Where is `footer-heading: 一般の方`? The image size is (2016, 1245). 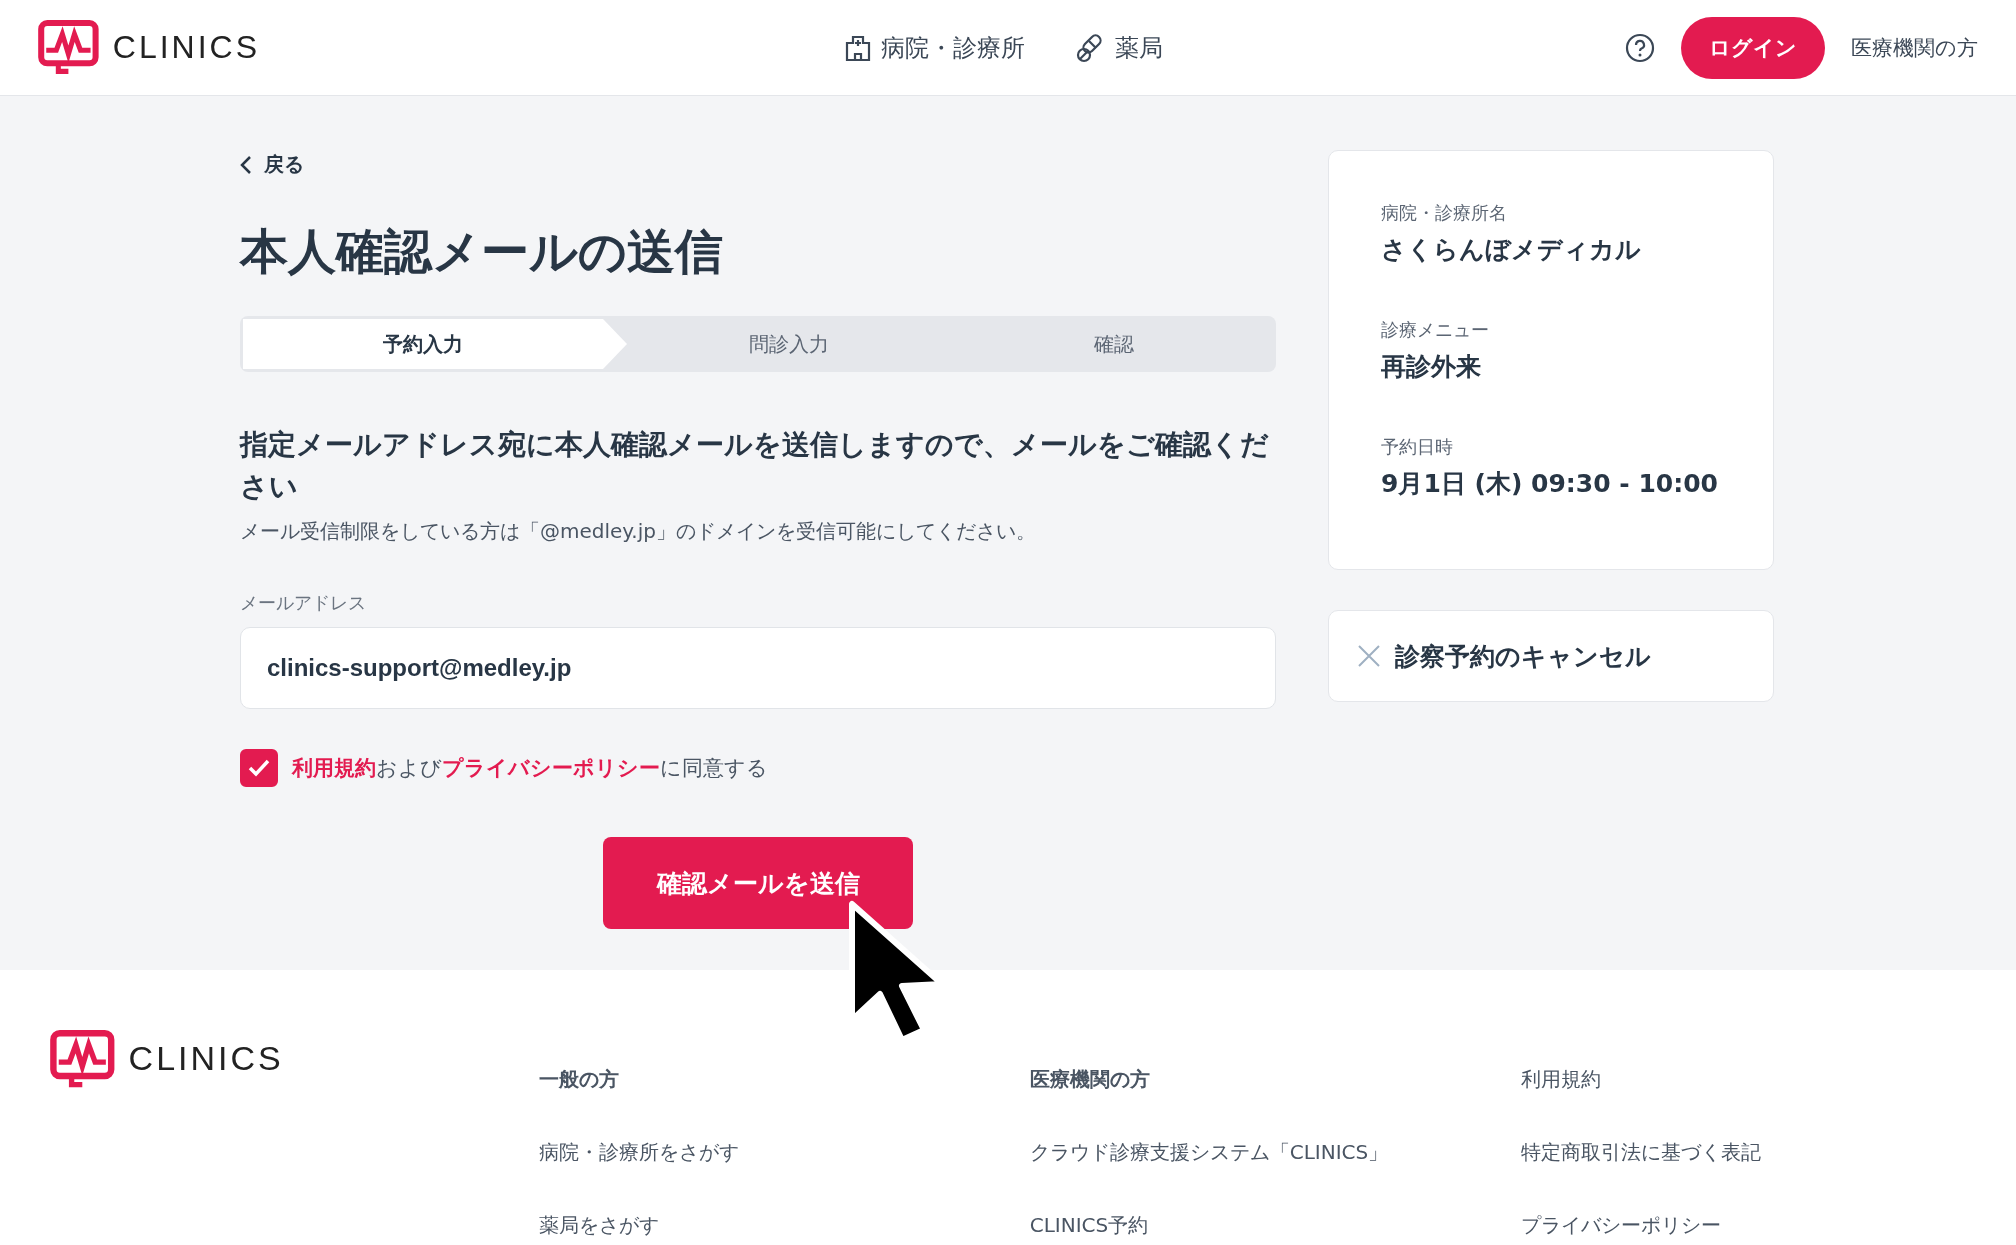 footer-heading: 一般の方 is located at coordinates (579, 1079).